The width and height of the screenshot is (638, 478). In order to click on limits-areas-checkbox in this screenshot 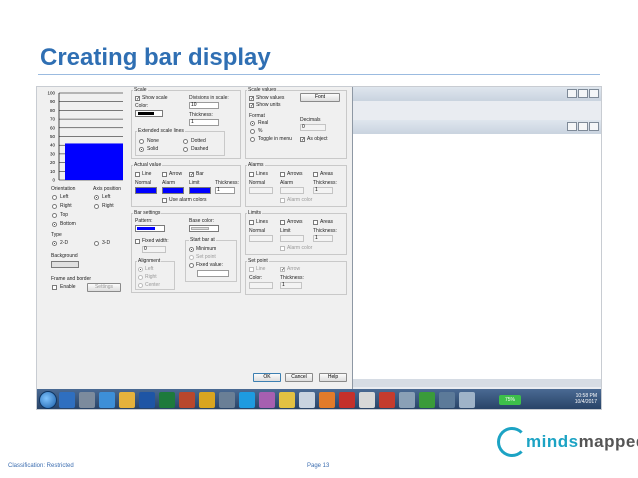, I will do `click(315, 222)`.